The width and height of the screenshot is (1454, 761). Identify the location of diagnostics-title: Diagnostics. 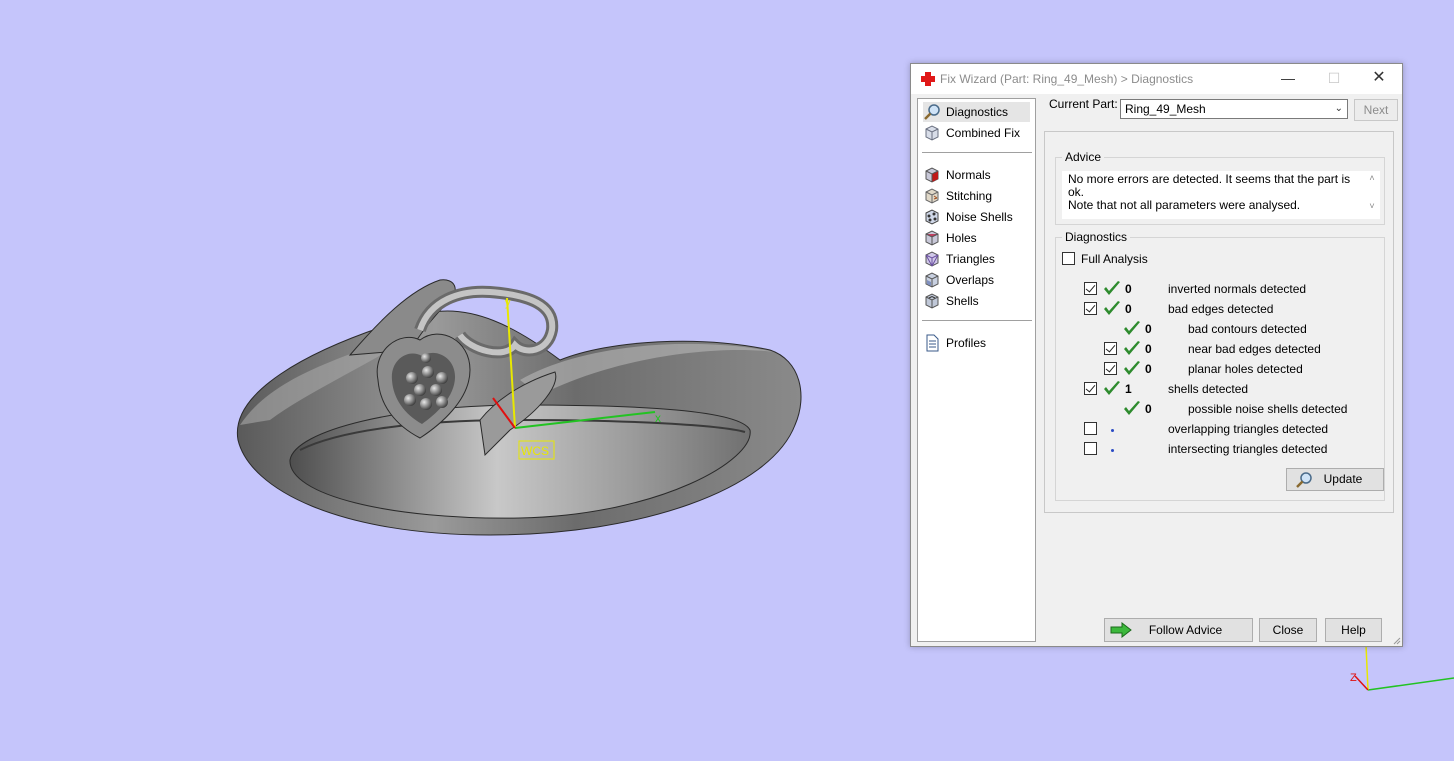
(1096, 237).